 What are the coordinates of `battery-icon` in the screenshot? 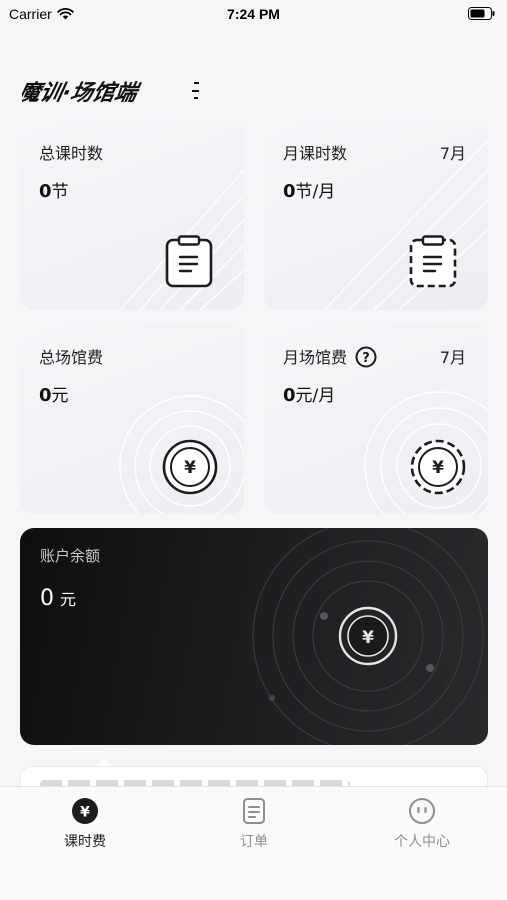 It's located at (481, 13).